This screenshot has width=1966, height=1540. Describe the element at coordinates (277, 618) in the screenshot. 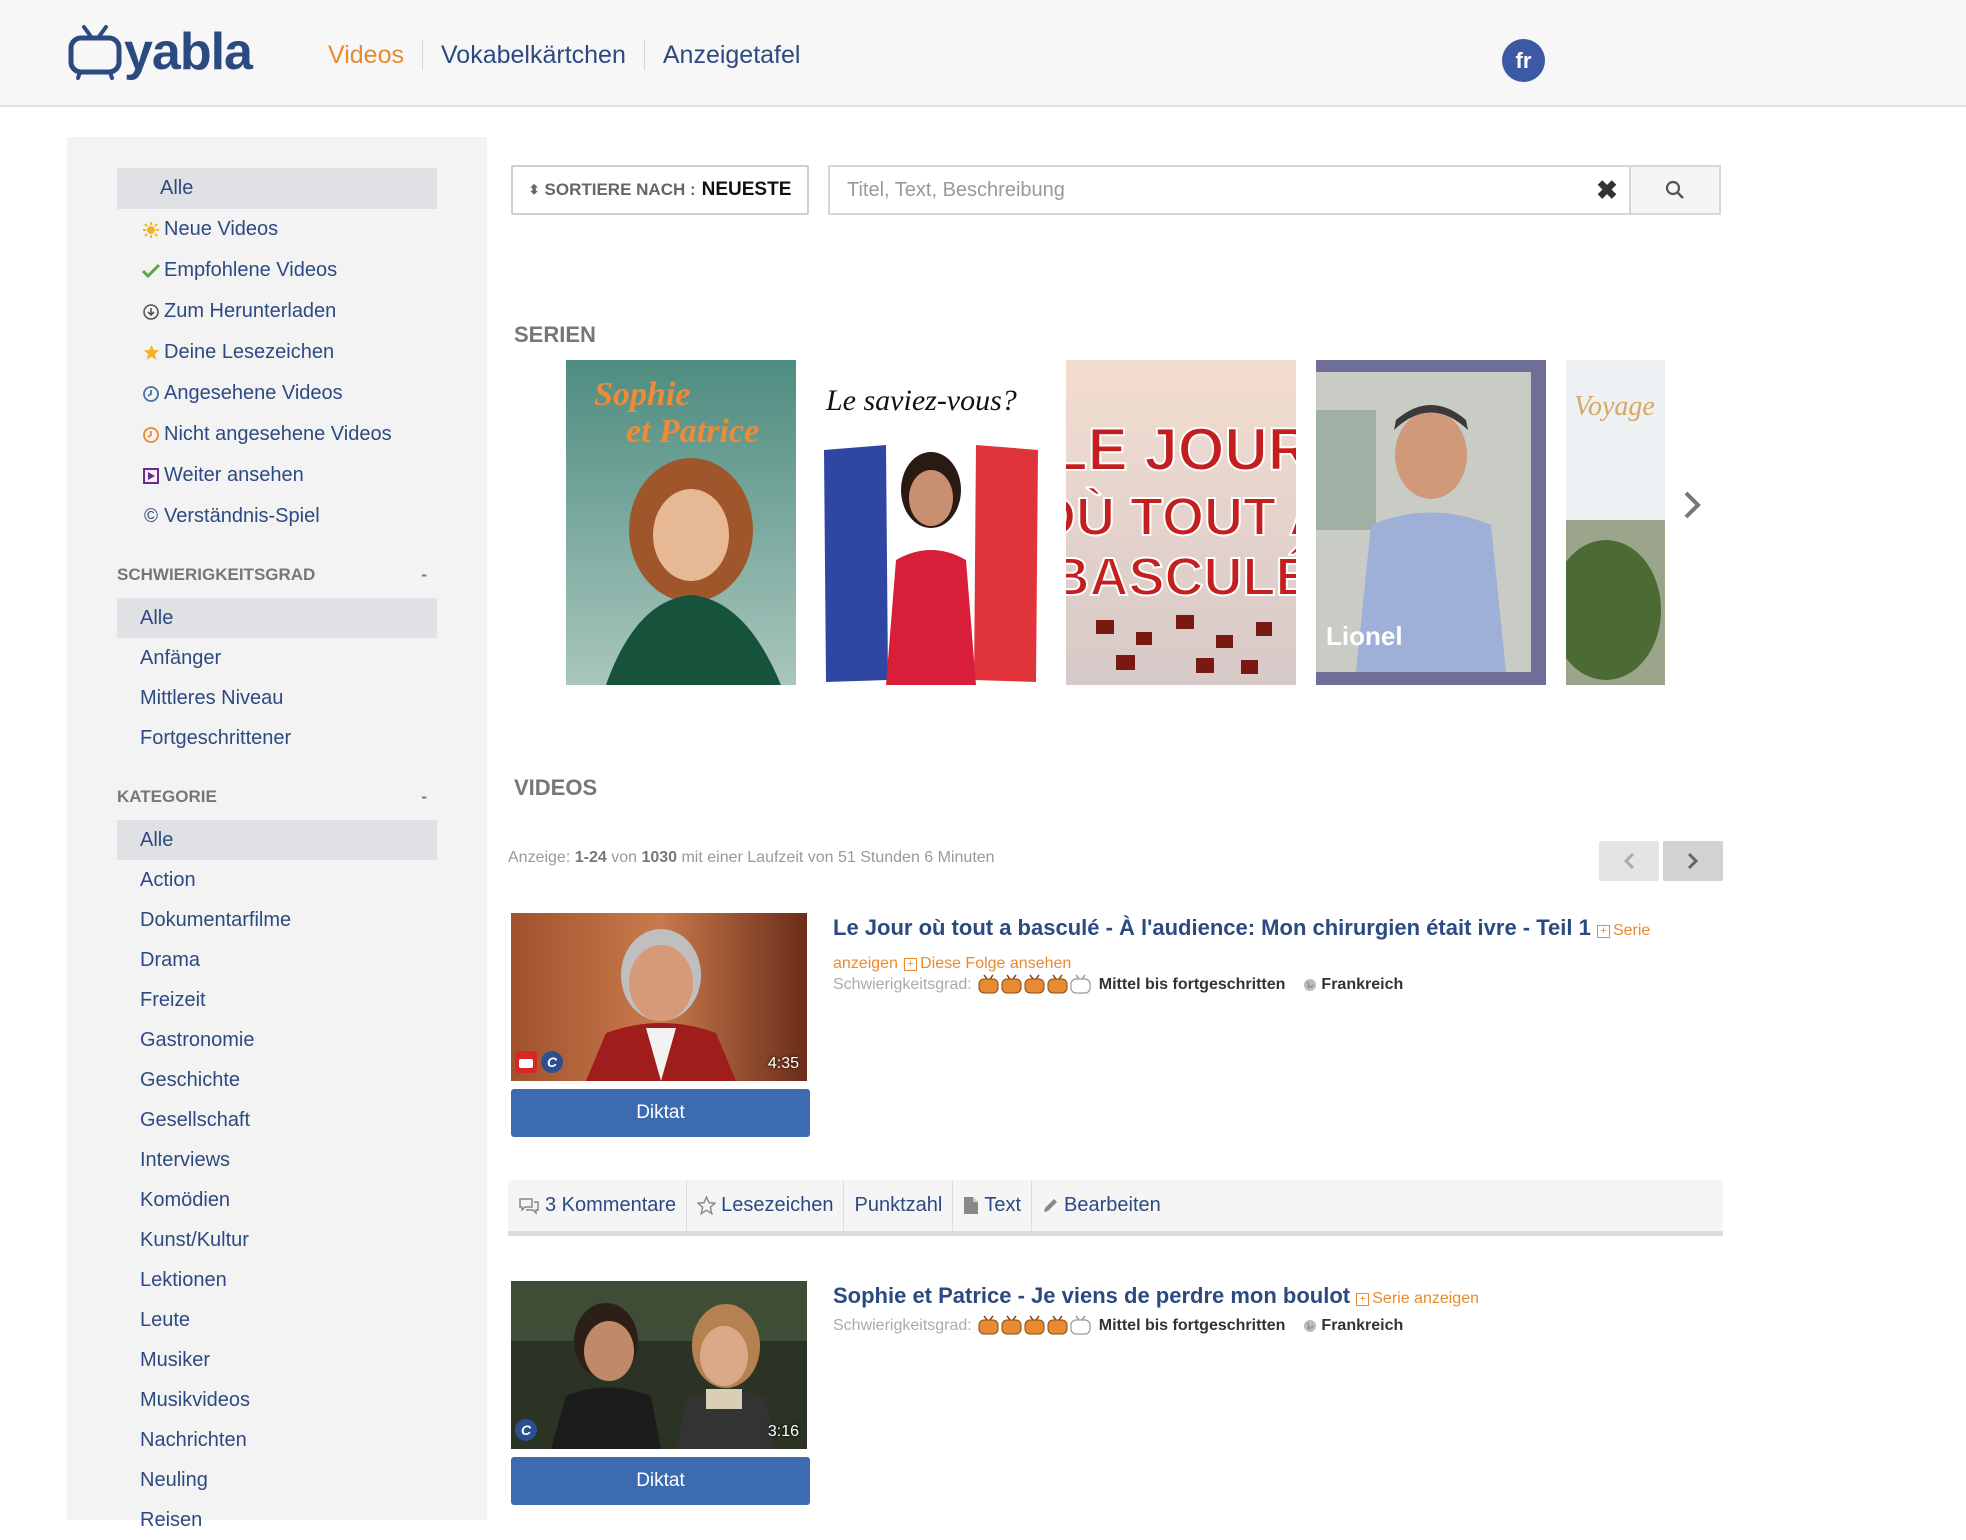

I see `difficulty-all: Alle` at that location.